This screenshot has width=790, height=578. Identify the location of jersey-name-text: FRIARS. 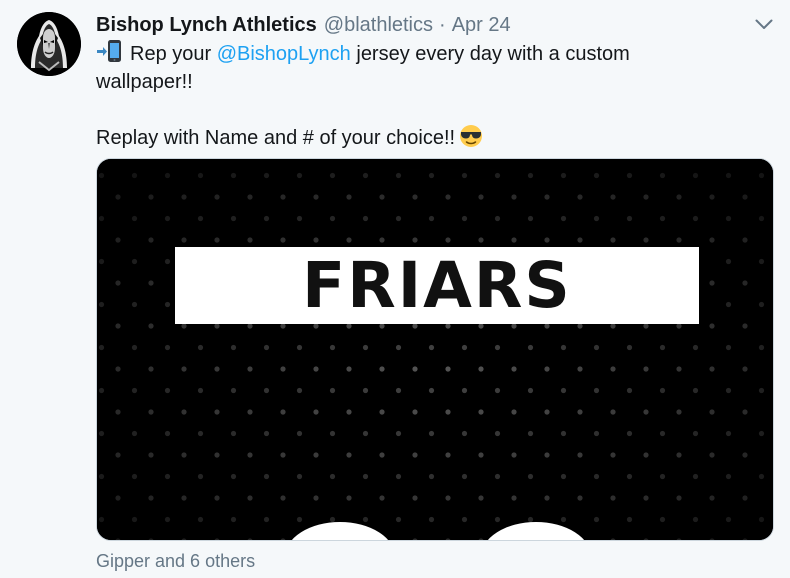
(437, 285).